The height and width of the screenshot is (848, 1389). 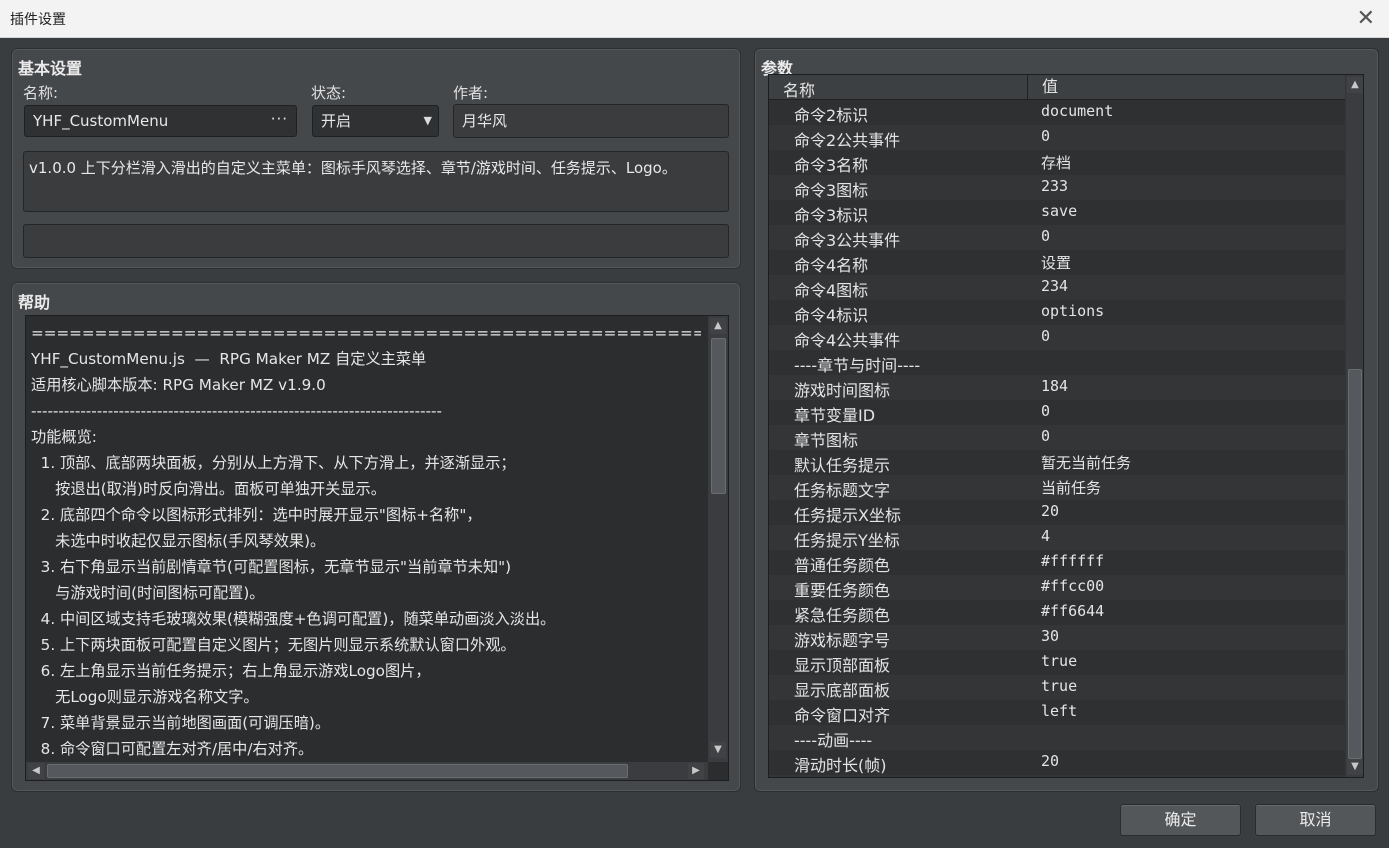 What do you see at coordinates (1073, 586) in the screenshot?
I see `param-value: #ffcc00` at bounding box center [1073, 586].